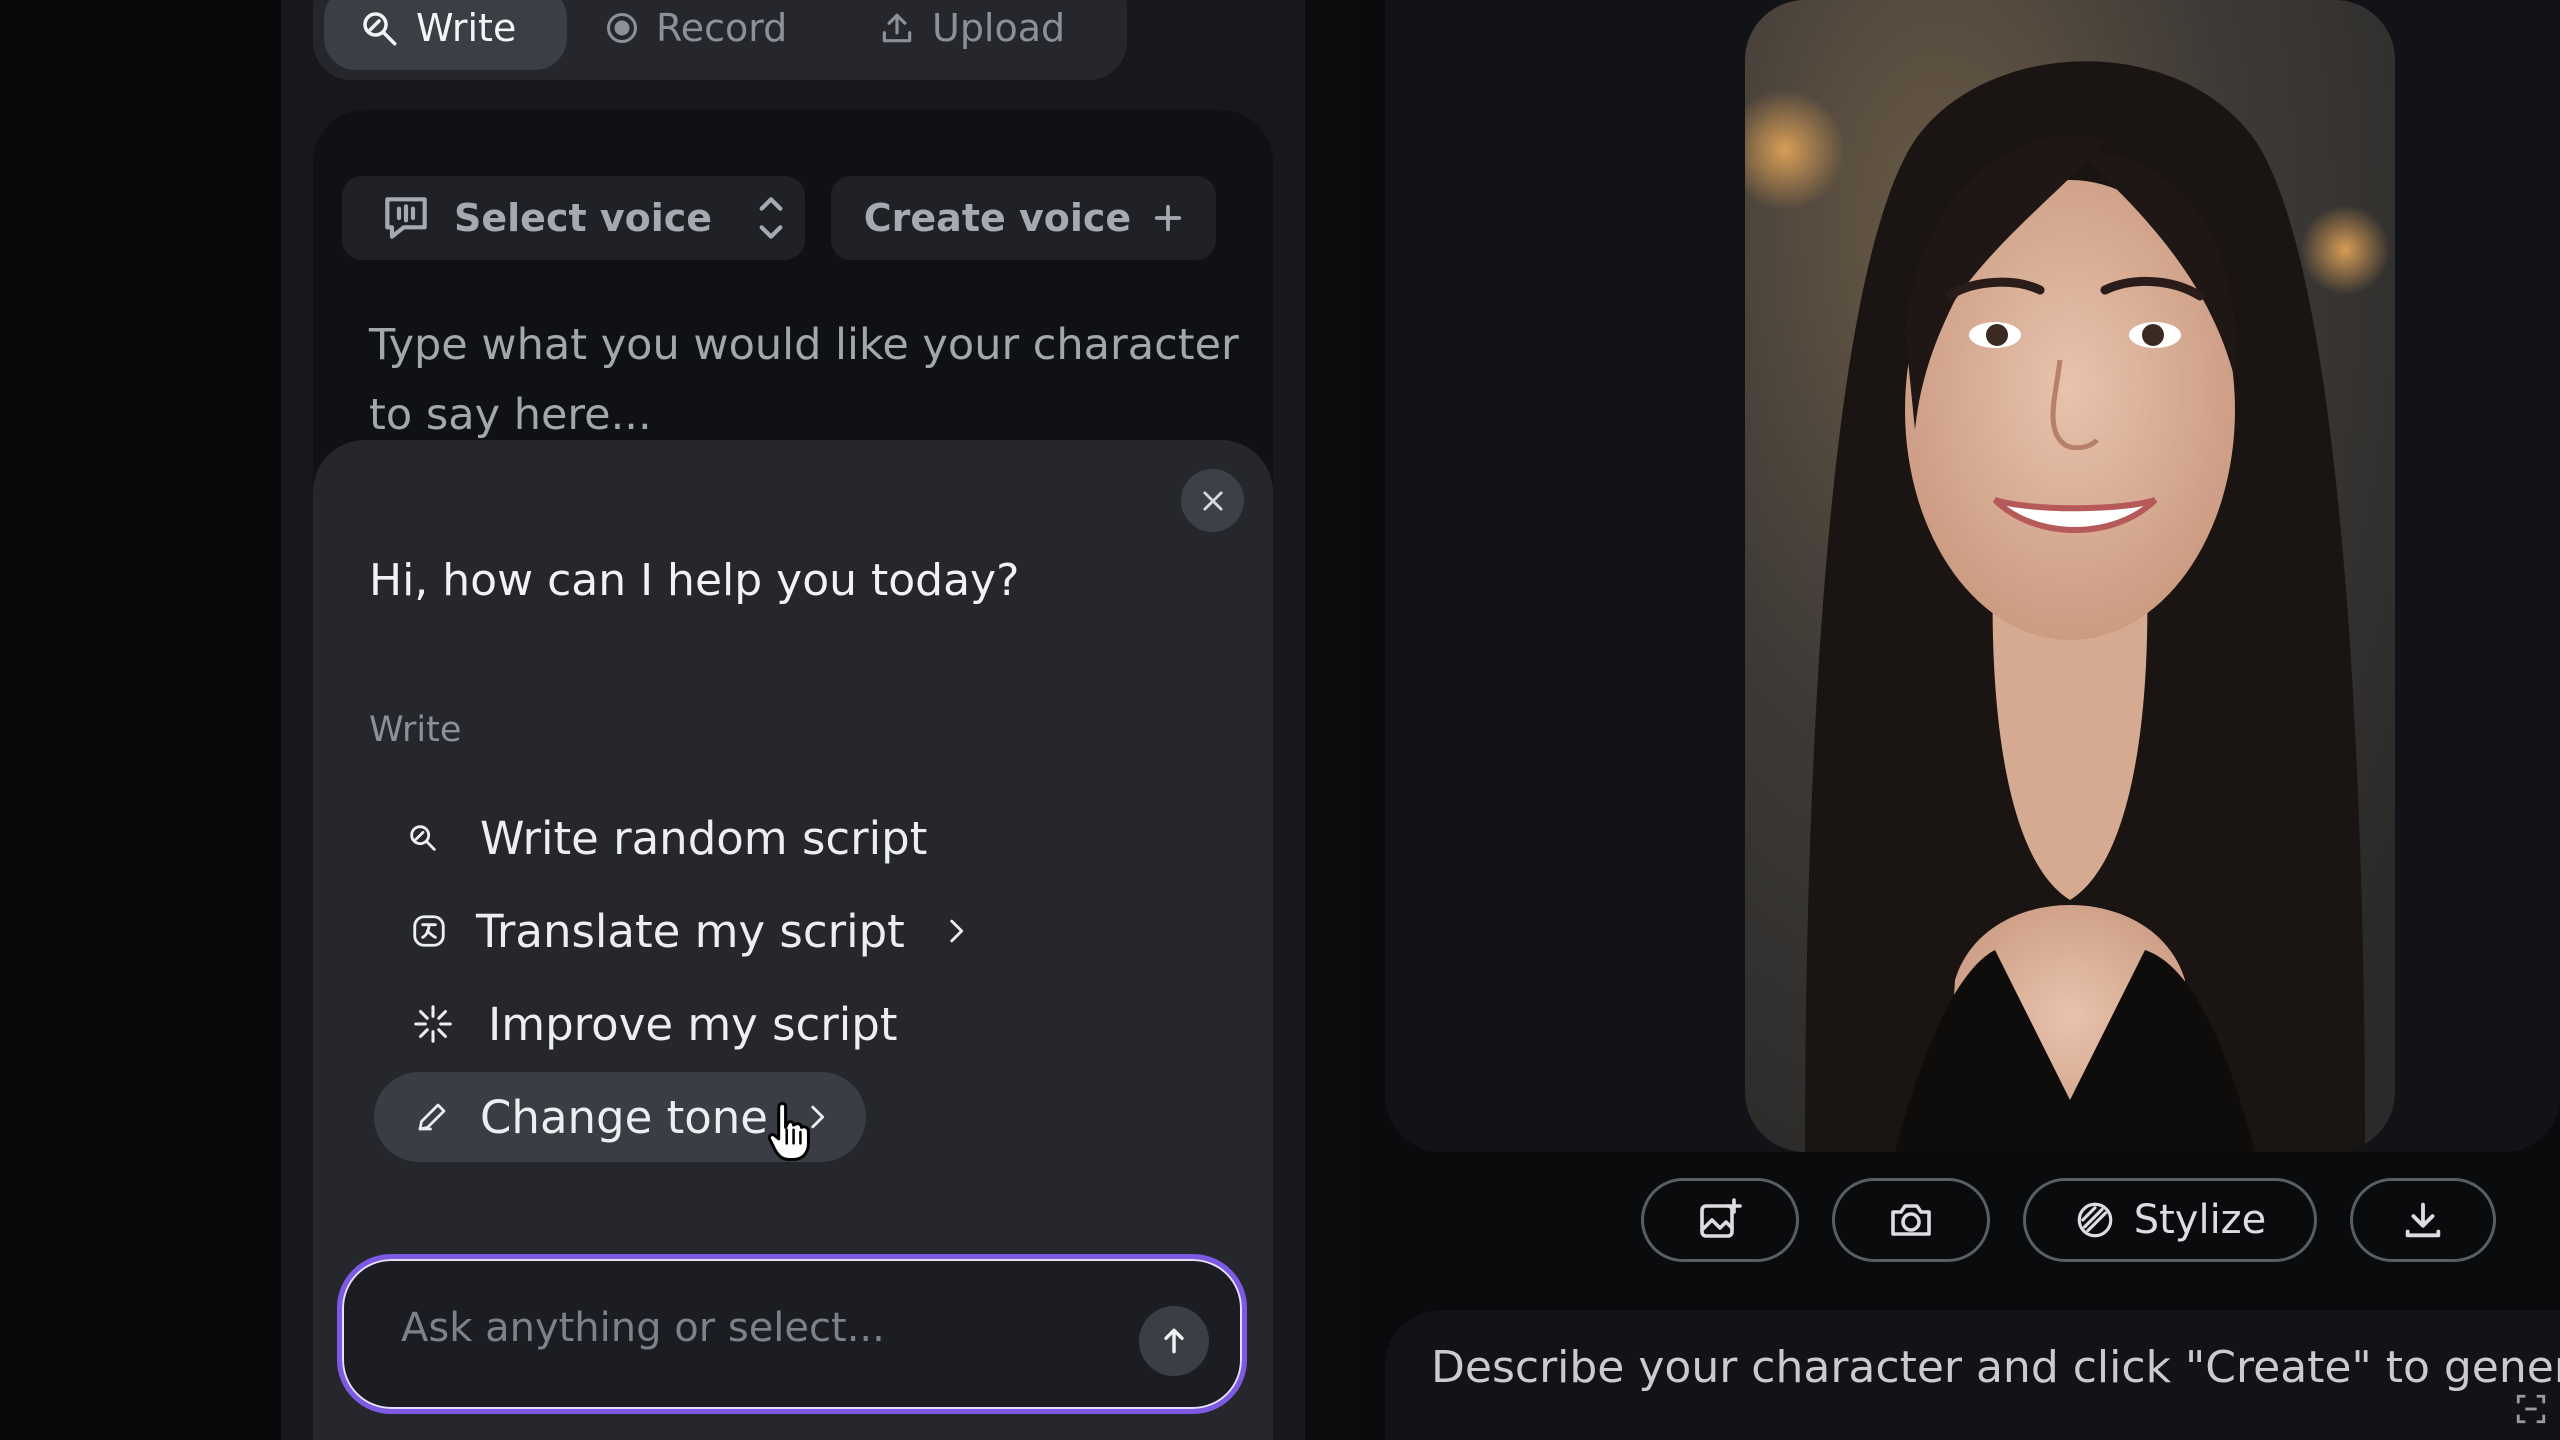 Image resolution: width=2560 pixels, height=1440 pixels. I want to click on add-image-button, so click(1720, 1220).